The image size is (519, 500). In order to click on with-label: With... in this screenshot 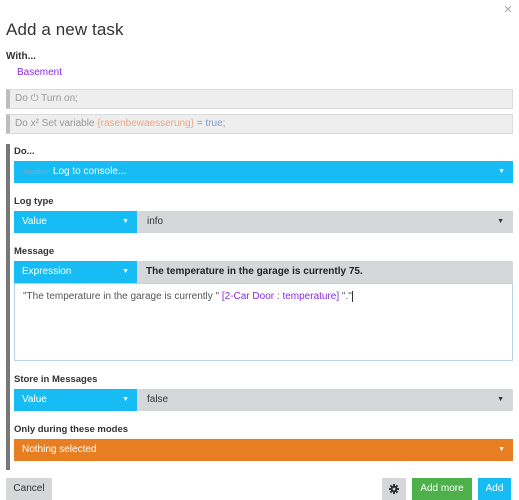, I will do `click(21, 56)`.